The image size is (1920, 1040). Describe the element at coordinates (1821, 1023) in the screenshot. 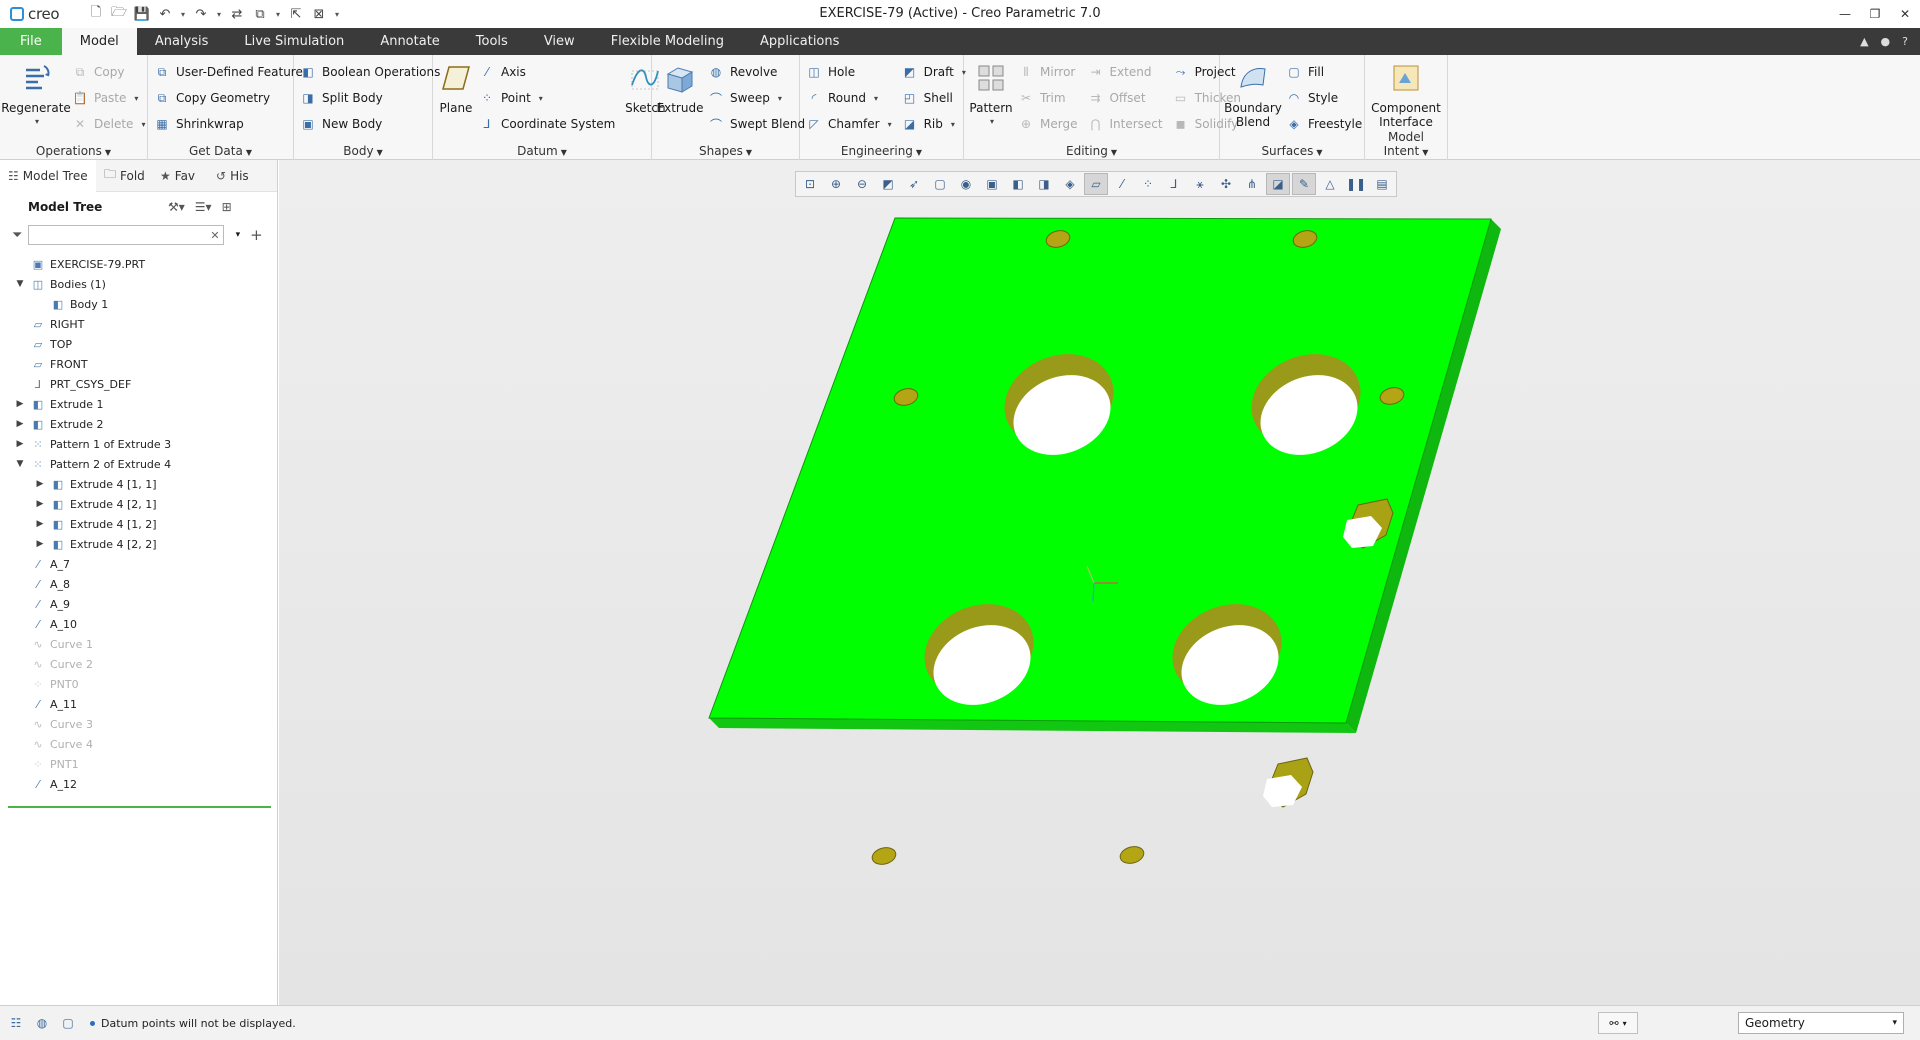

I see `selection-filter-select: Geometry ▾` at that location.